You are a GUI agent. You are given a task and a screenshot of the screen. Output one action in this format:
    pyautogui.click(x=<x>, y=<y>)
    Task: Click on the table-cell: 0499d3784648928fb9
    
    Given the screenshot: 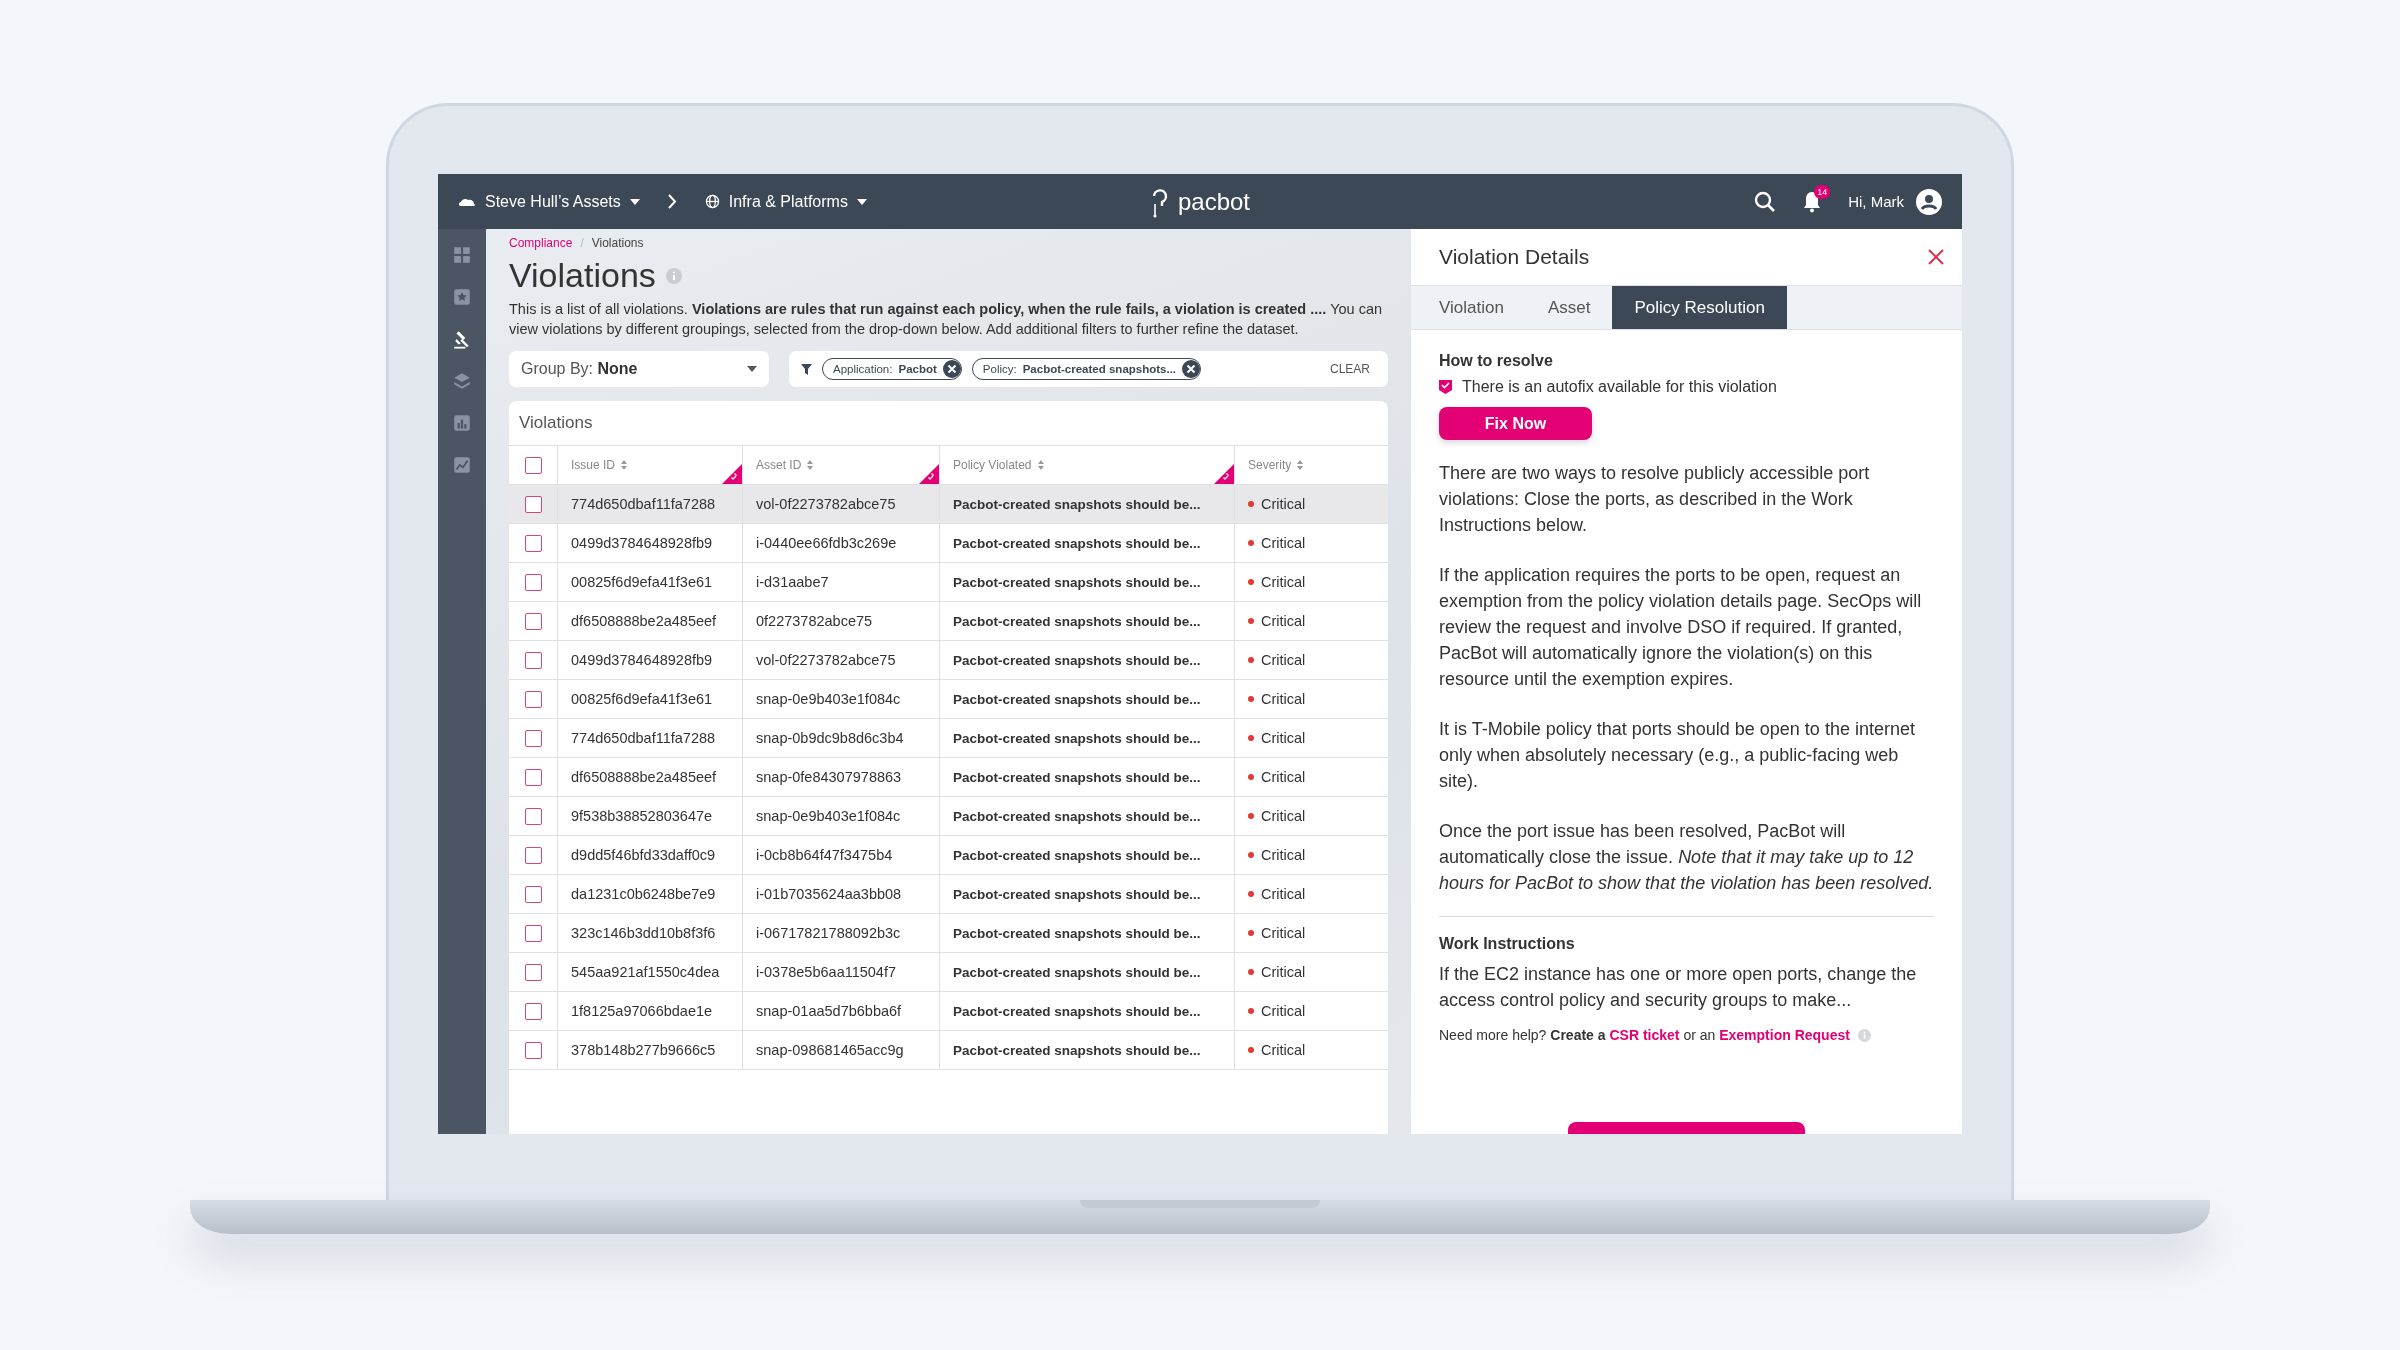 What is the action you would take?
    pyautogui.click(x=649, y=543)
    